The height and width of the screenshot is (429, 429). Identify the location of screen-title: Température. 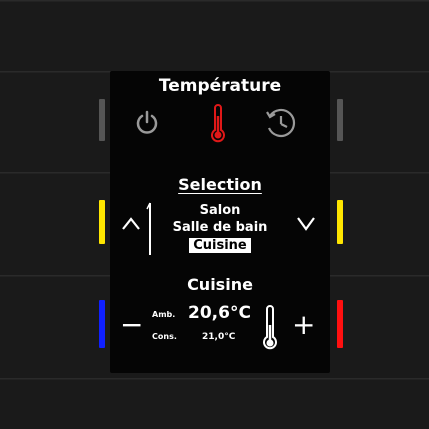
(220, 86).